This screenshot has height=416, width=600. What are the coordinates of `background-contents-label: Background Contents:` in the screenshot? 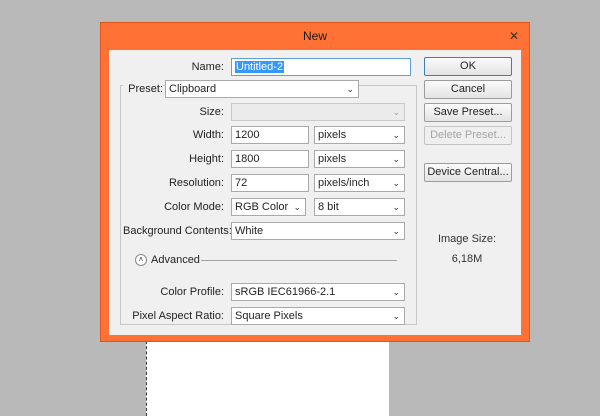 It's located at (177, 231).